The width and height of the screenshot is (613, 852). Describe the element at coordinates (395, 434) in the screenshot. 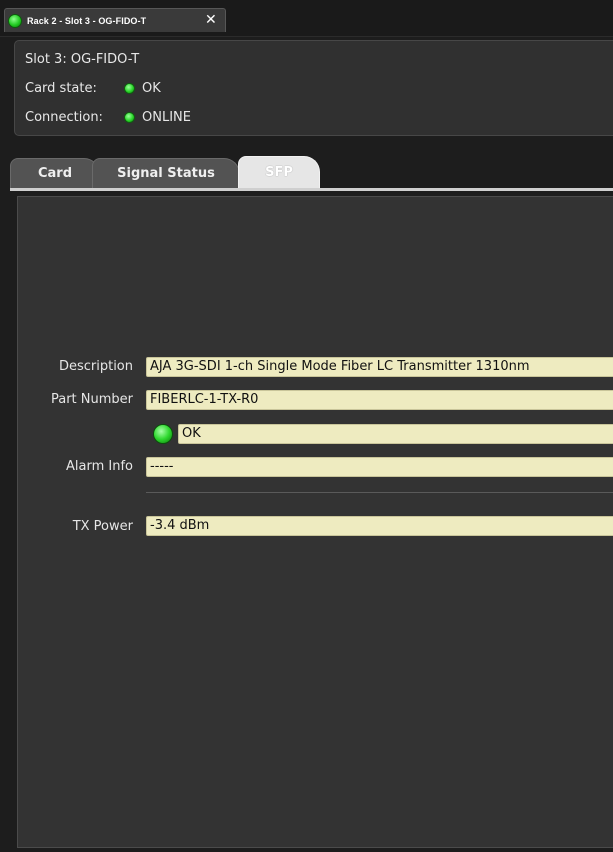

I see `sfp-status-field: OK` at that location.